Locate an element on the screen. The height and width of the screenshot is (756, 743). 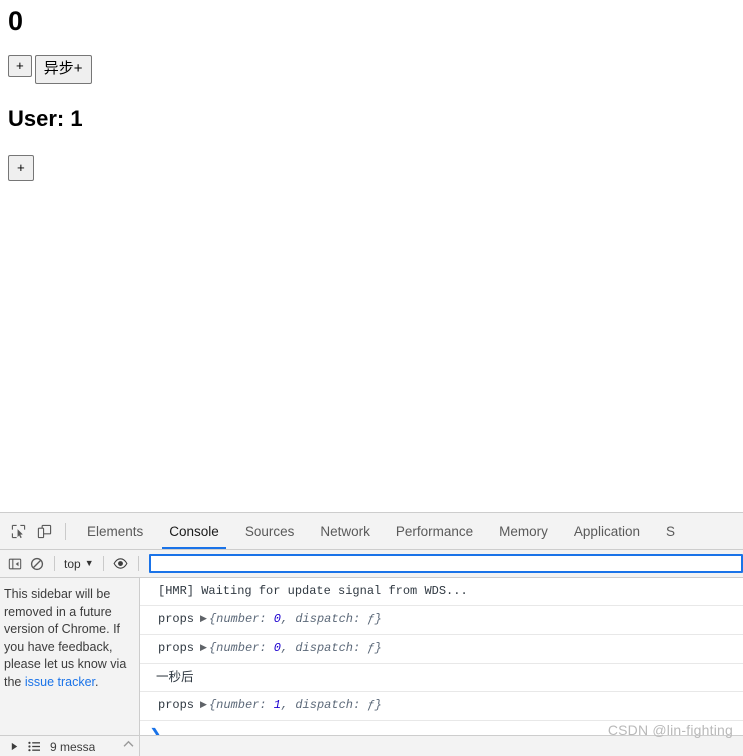
device-toolbar-icon is located at coordinates (44, 531).